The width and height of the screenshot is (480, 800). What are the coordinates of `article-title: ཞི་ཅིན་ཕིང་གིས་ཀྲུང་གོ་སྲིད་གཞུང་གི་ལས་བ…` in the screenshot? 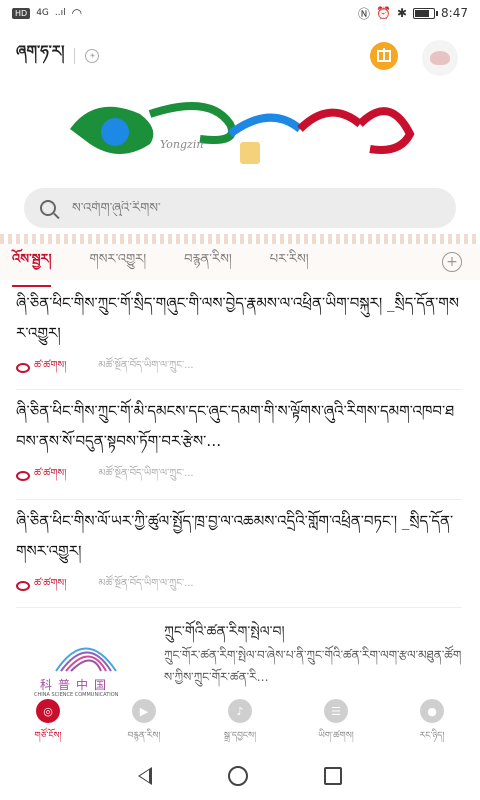 It's located at (237, 318).